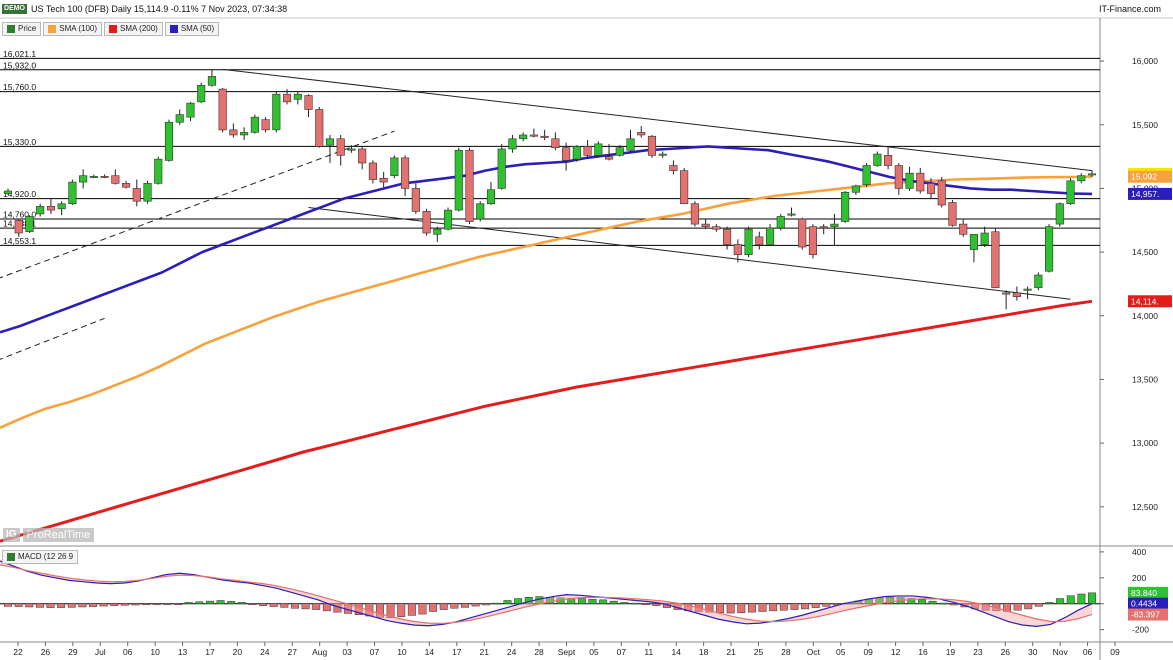  Describe the element at coordinates (19, 54) in the screenshot. I see `level-label: 16,021.1` at that location.